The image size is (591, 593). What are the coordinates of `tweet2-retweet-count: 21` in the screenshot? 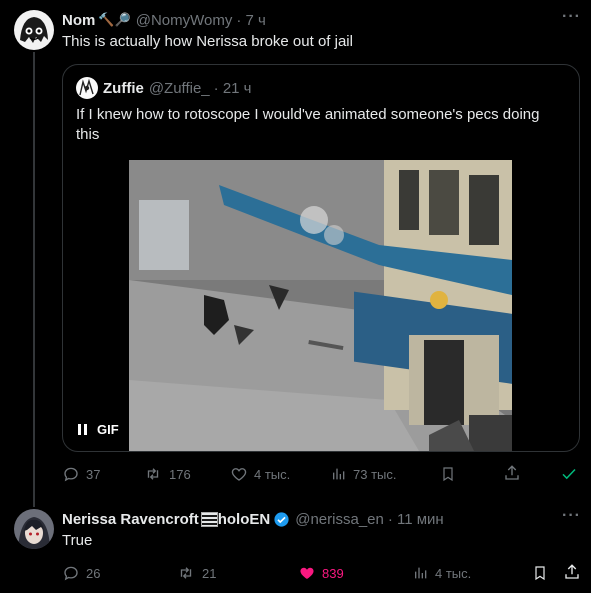 It's located at (209, 573).